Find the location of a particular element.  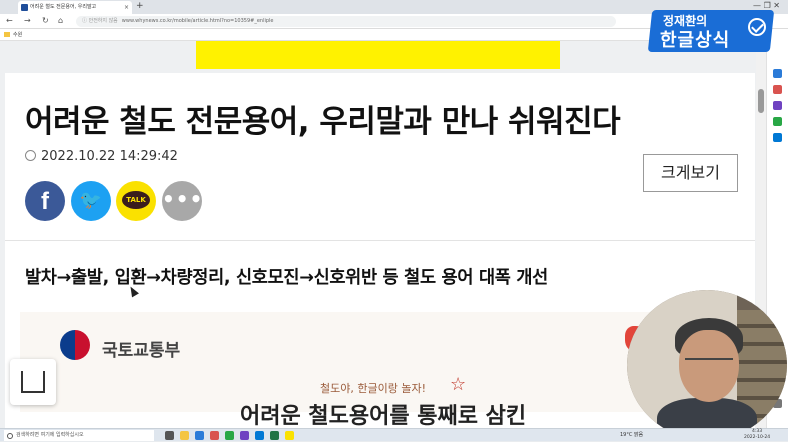

kakaotalk-share-icon: TALK is located at coordinates (136, 201).